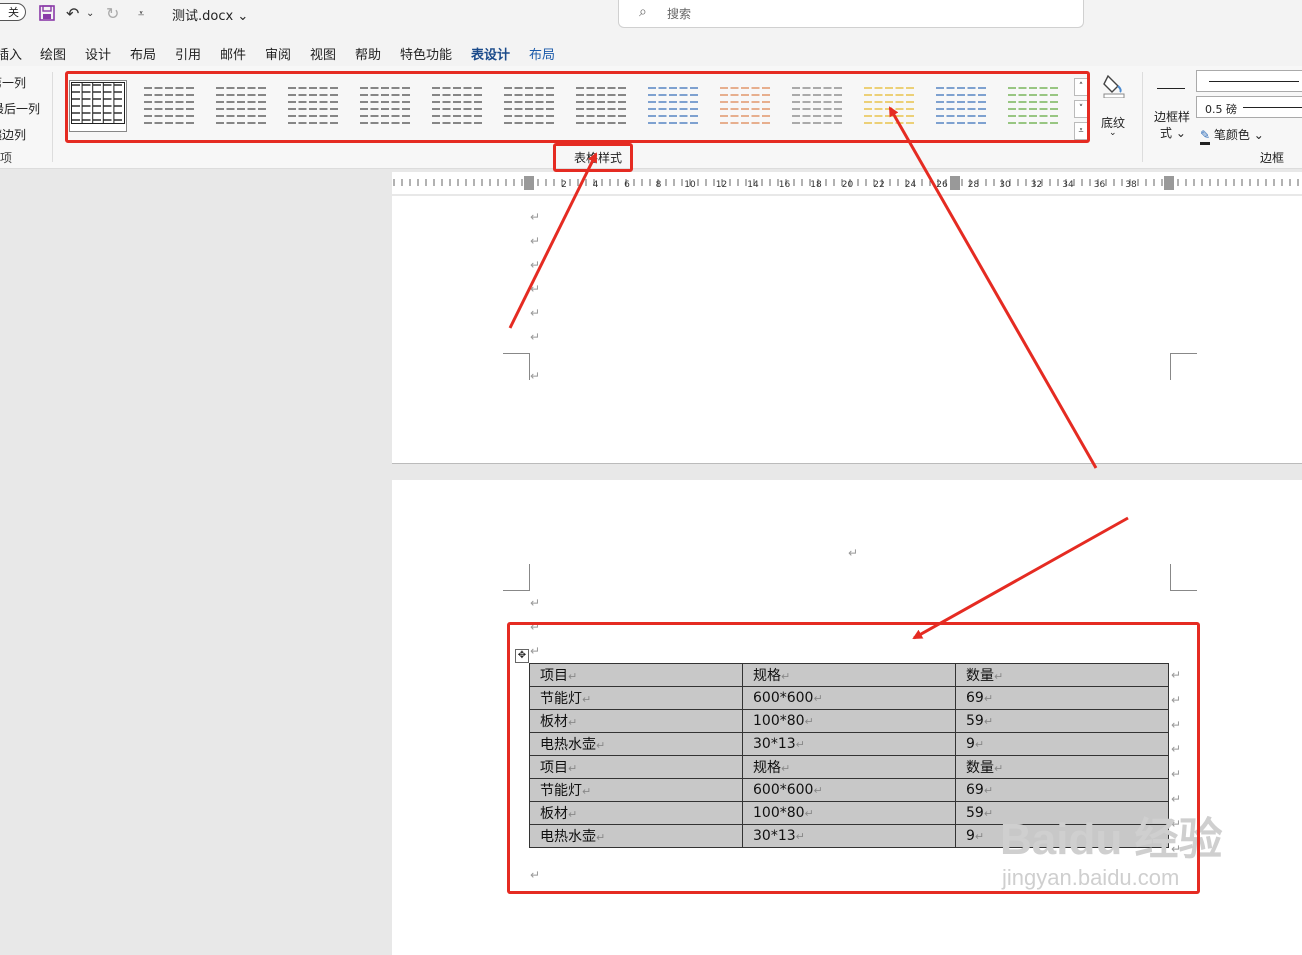 The image size is (1302, 955). I want to click on arrow-to-gallery-style, so click(993, 287).